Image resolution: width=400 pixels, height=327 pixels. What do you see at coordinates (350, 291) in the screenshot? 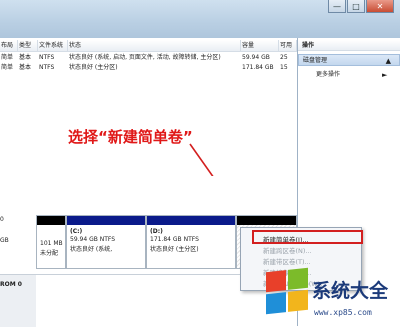
I see `watermark-title: 系统大全` at bounding box center [350, 291].